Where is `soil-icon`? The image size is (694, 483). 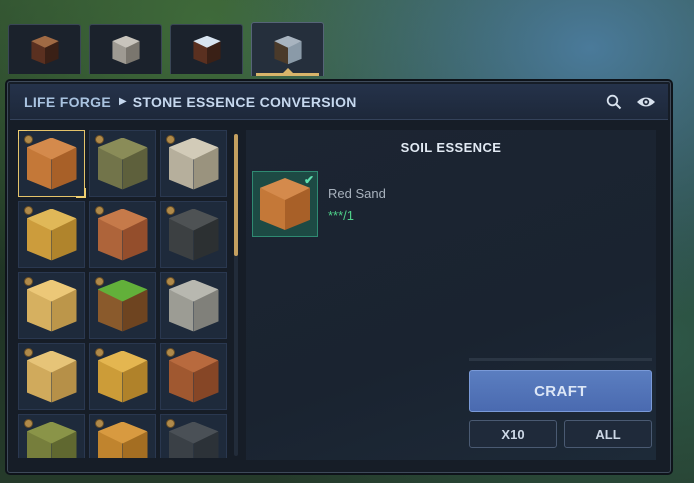 soil-icon is located at coordinates (44, 49).